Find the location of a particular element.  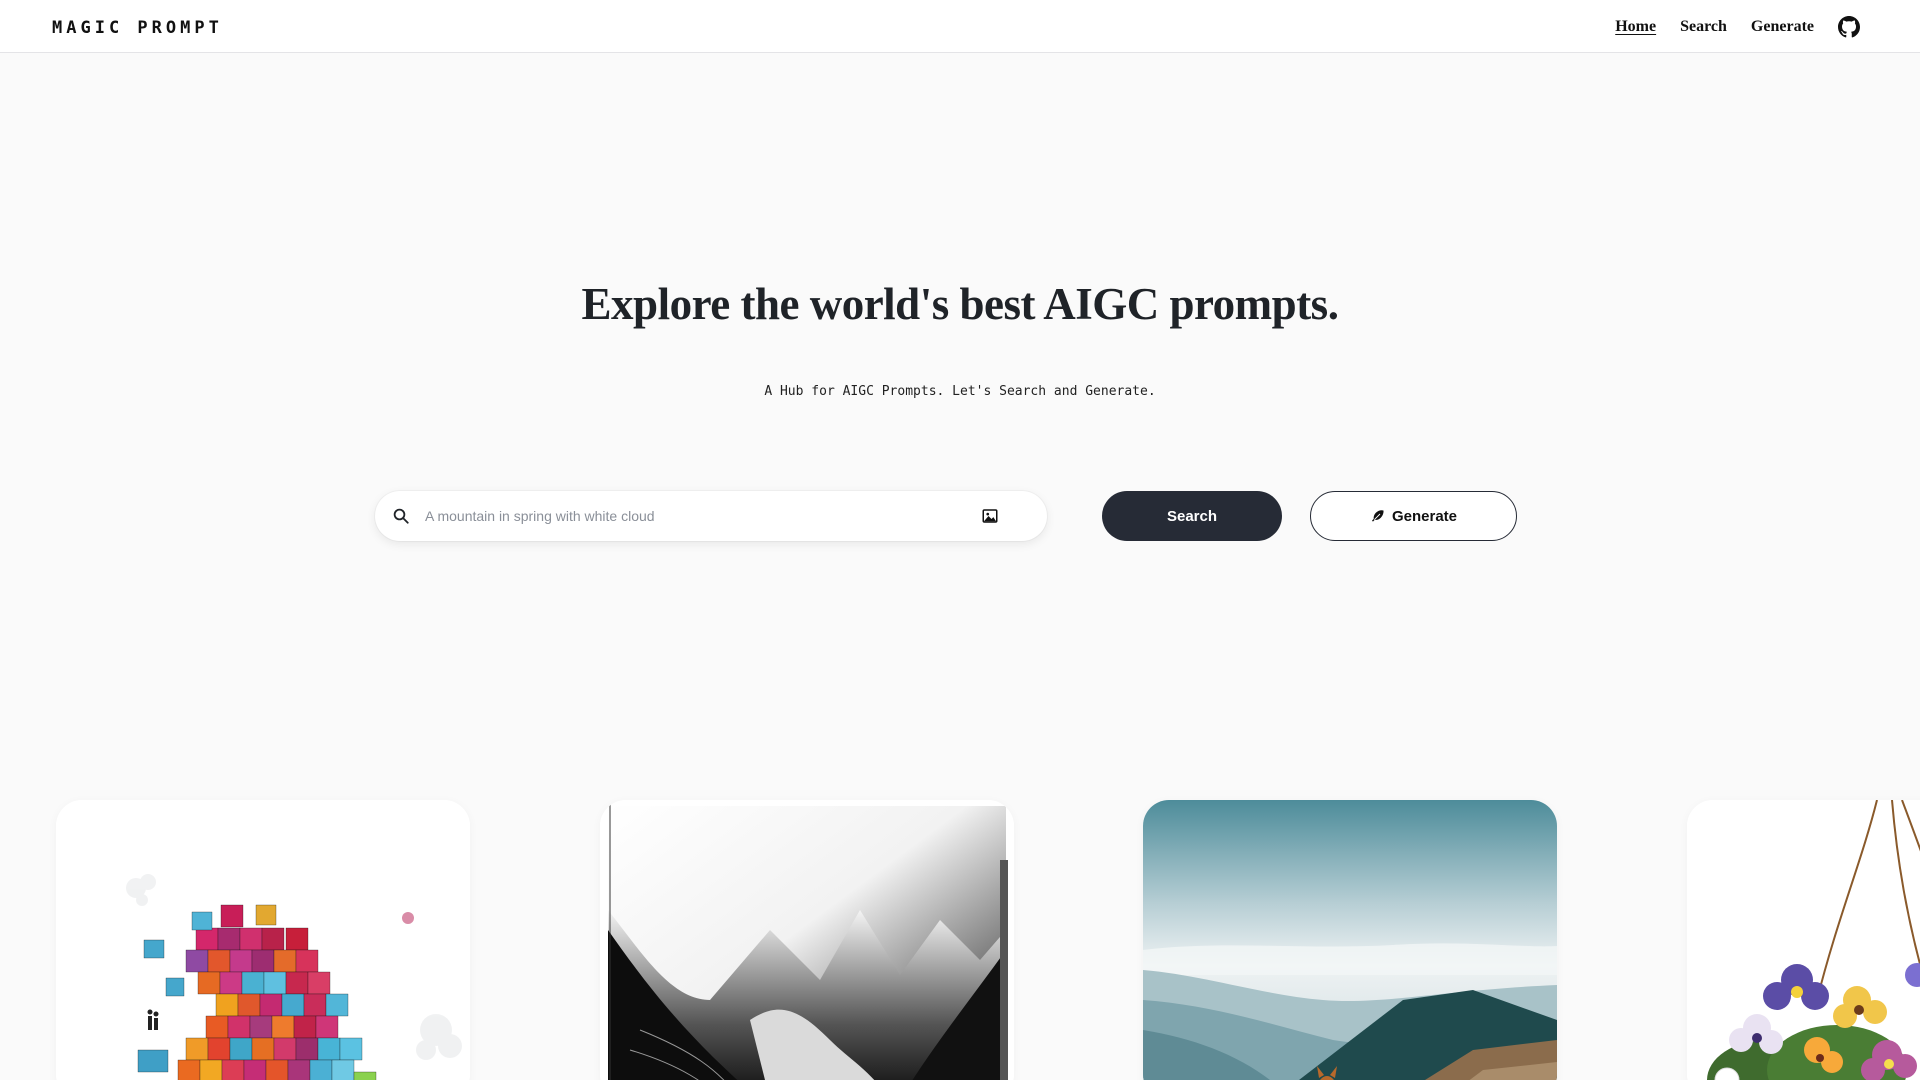

search-button: Search is located at coordinates (1192, 516).